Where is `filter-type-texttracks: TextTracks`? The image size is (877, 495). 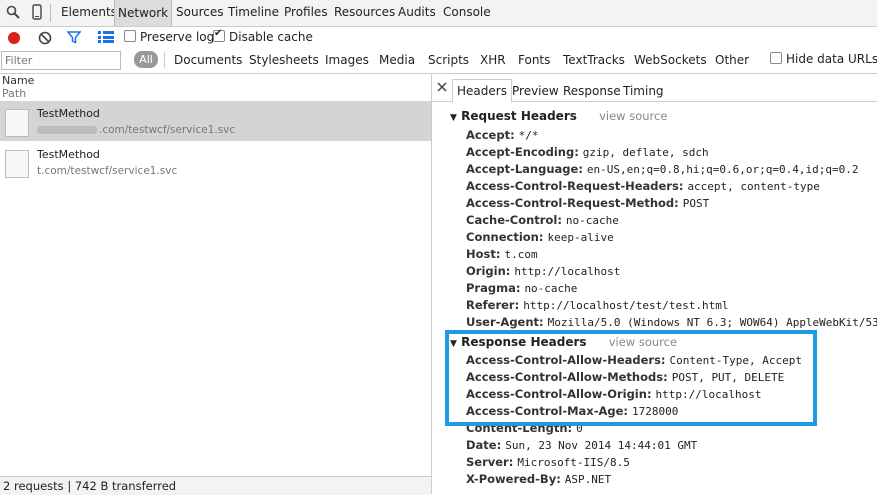
filter-type-texttracks: TextTracks is located at coordinates (594, 60).